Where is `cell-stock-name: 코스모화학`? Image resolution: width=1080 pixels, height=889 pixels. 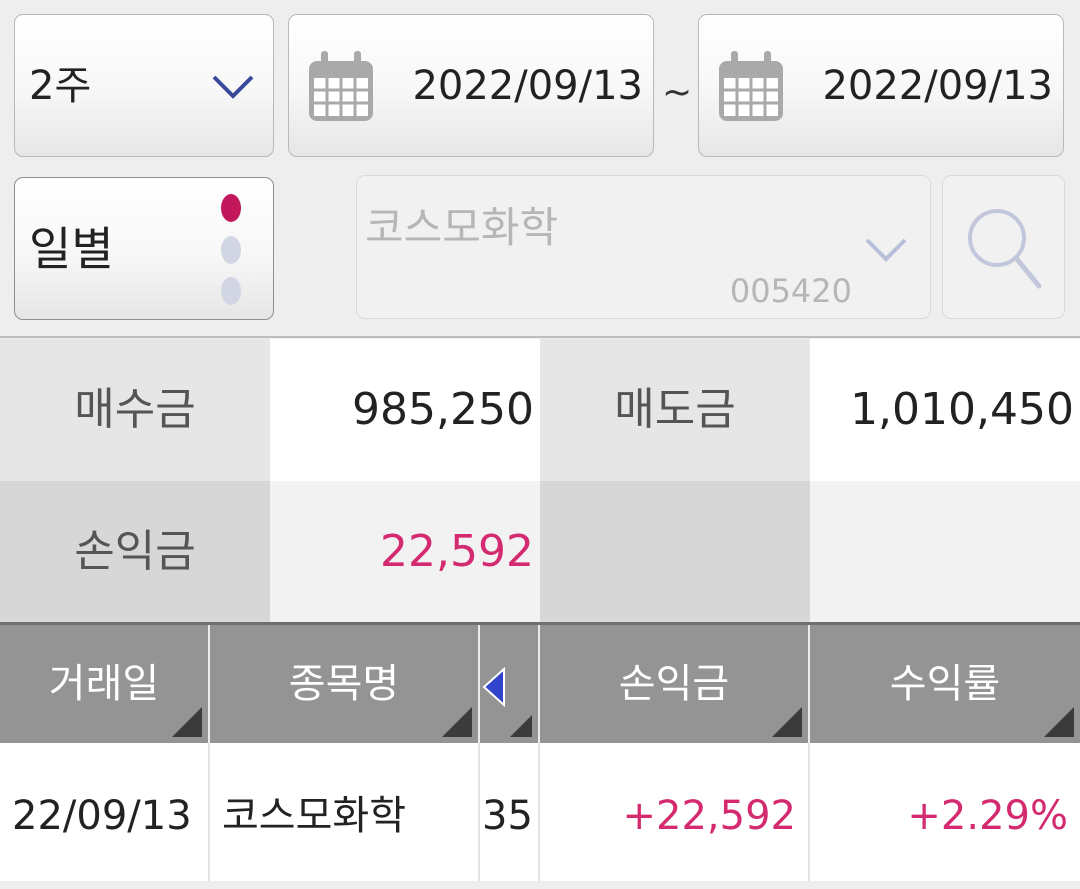
cell-stock-name: 코스모화학 is located at coordinates (345, 812).